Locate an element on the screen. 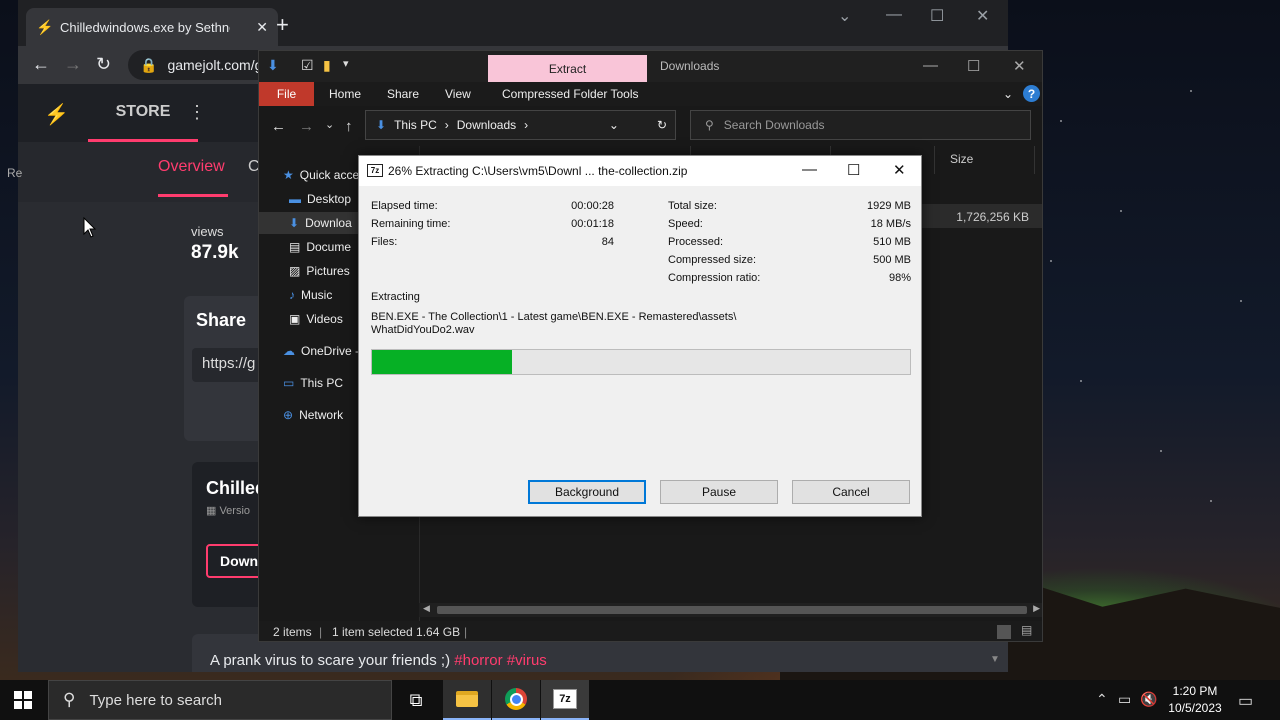  pause-button: Pause is located at coordinates (719, 492).